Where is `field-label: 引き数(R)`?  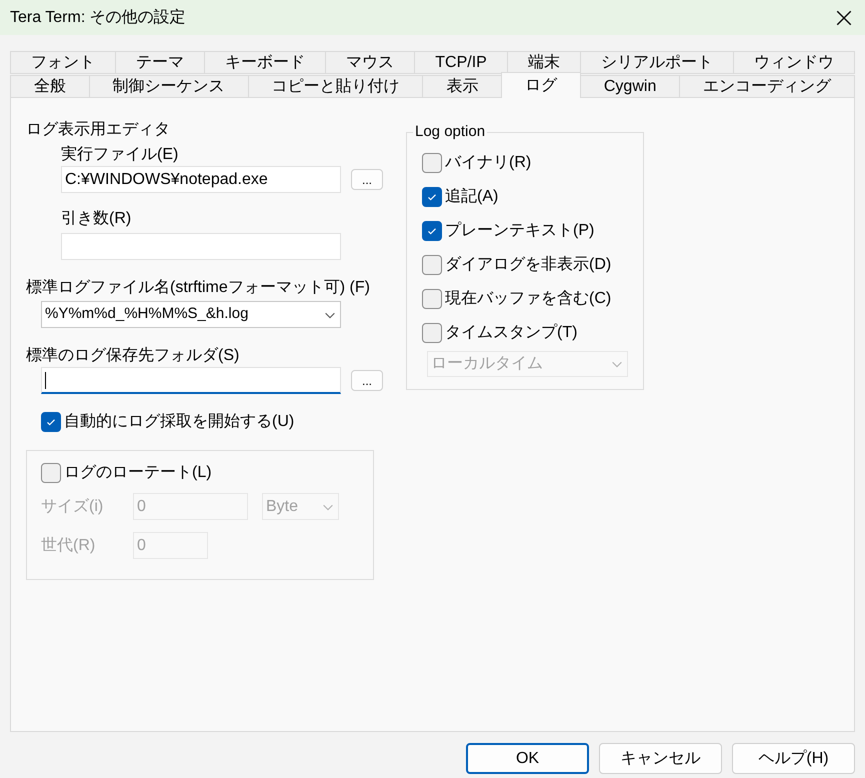
field-label: 引き数(R) is located at coordinates (96, 219).